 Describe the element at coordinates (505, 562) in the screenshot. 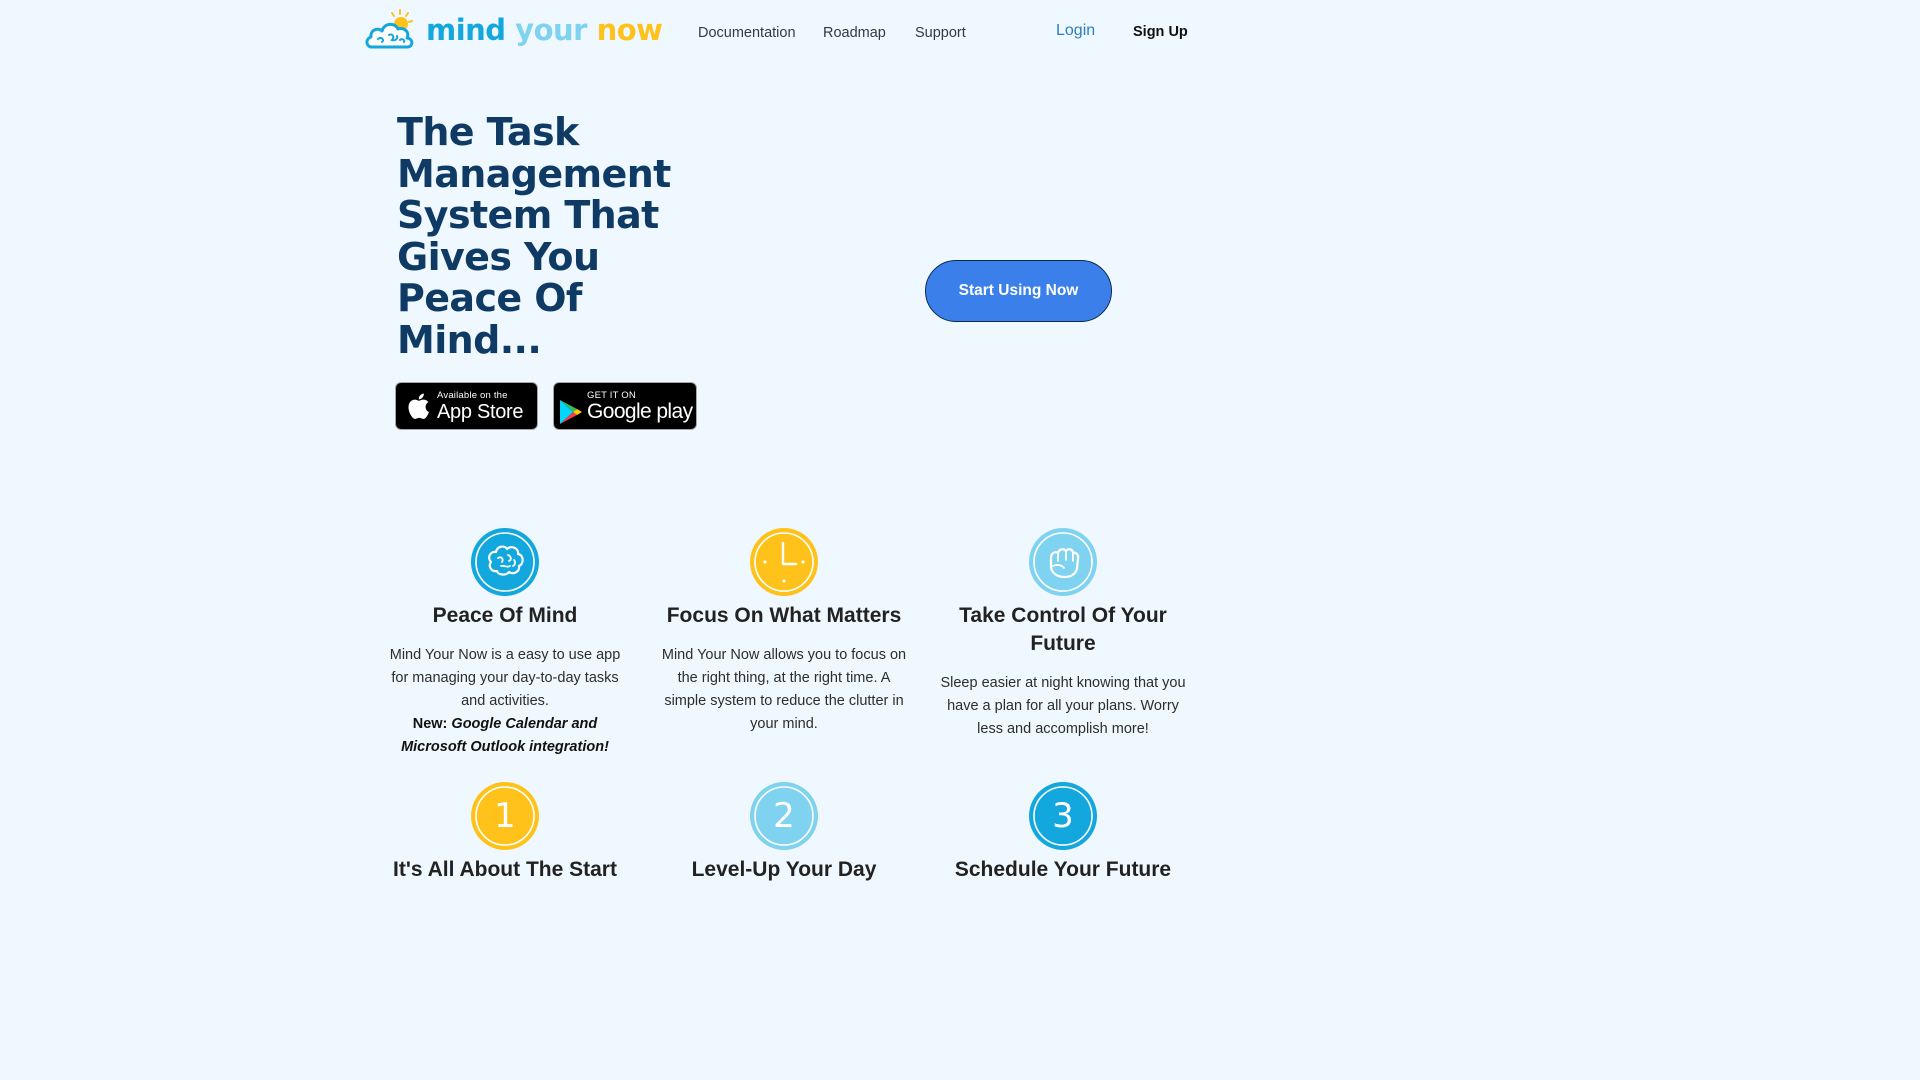

I see `brain-icon` at that location.